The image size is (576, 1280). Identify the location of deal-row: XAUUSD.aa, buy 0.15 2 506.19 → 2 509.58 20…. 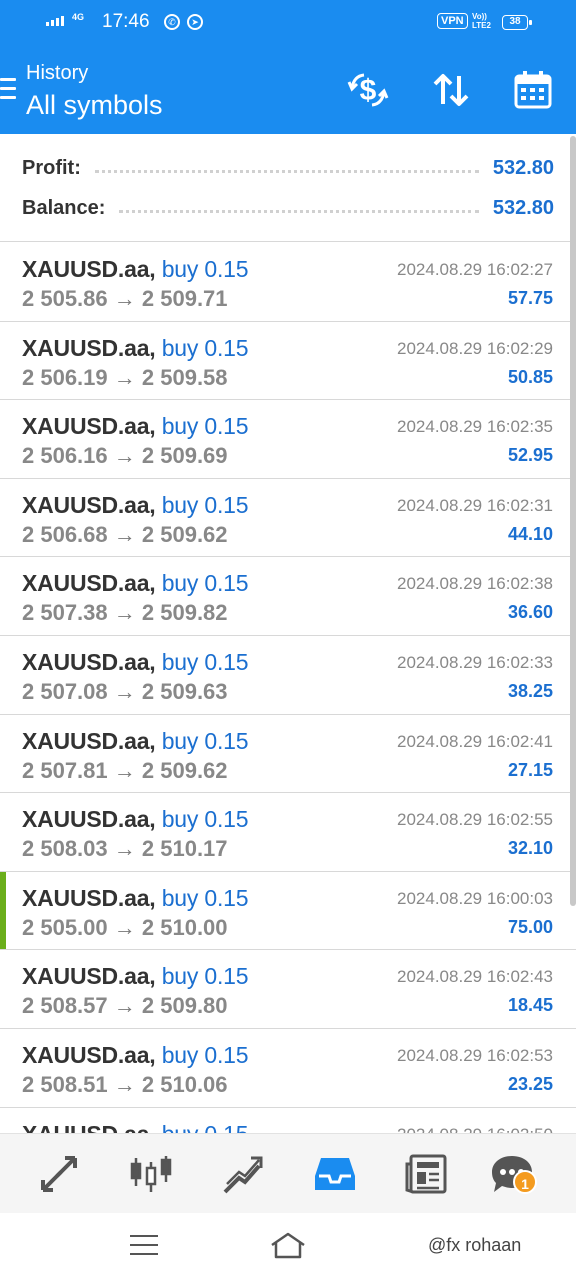
(288, 361).